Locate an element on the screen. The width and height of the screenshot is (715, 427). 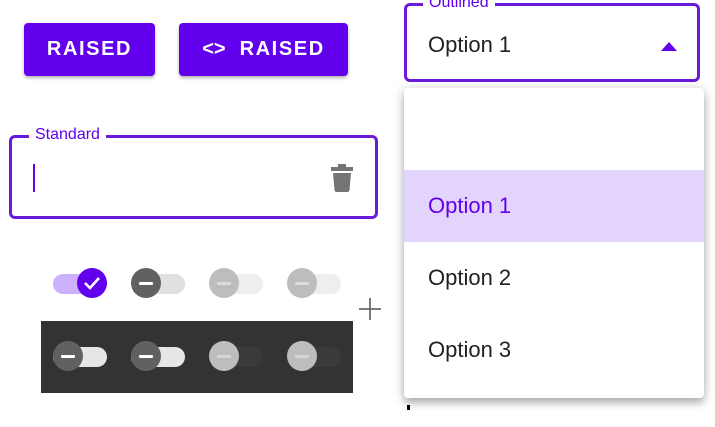
menu-item-label: Option 3 is located at coordinates (470, 349).